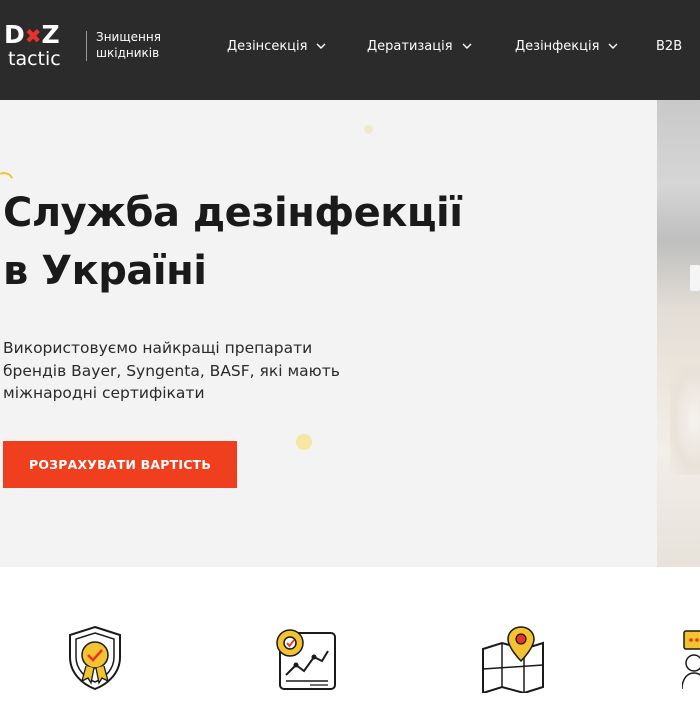 Image resolution: width=700 pixels, height=715 pixels. What do you see at coordinates (233, 213) in the screenshot?
I see `page-title-line: Служба дезінфекції` at bounding box center [233, 213].